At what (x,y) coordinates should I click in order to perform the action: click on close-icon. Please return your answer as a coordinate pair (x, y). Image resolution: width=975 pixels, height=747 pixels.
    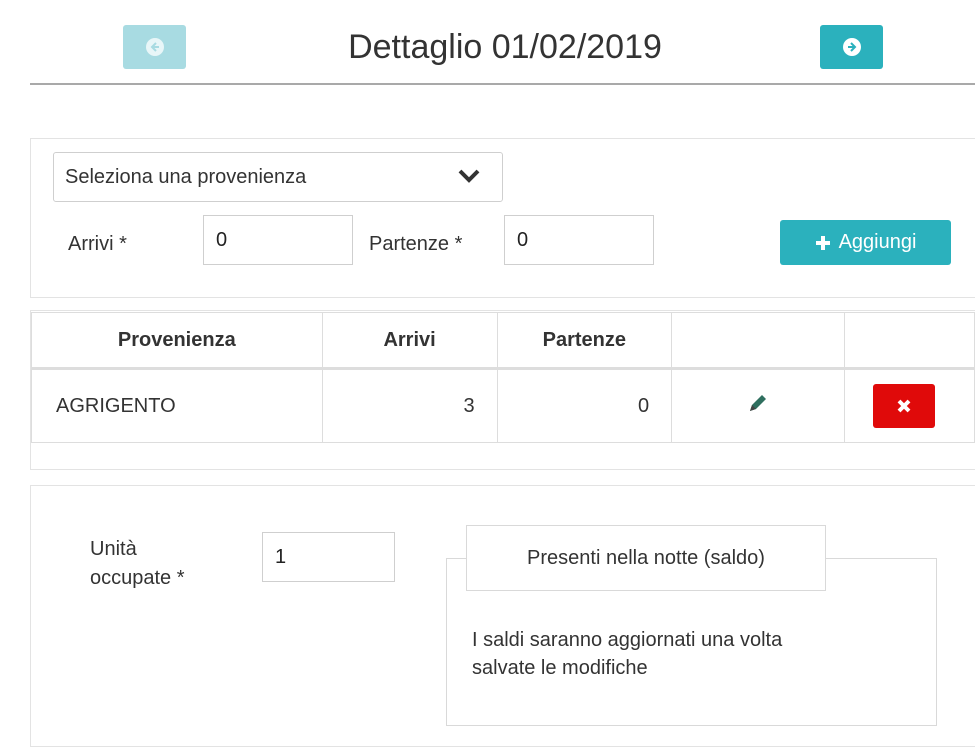
    Looking at the image, I should click on (904, 406).